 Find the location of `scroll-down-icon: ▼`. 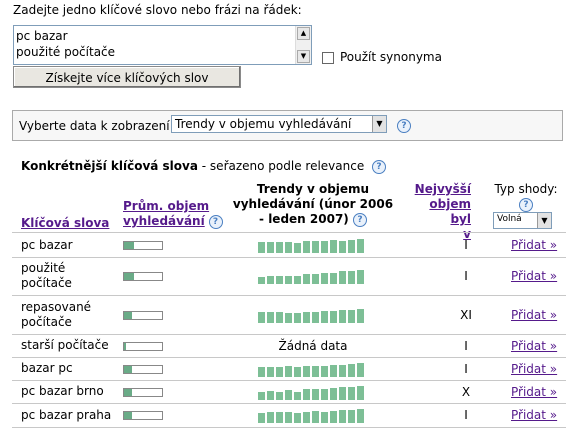

scroll-down-icon: ▼ is located at coordinates (303, 56).